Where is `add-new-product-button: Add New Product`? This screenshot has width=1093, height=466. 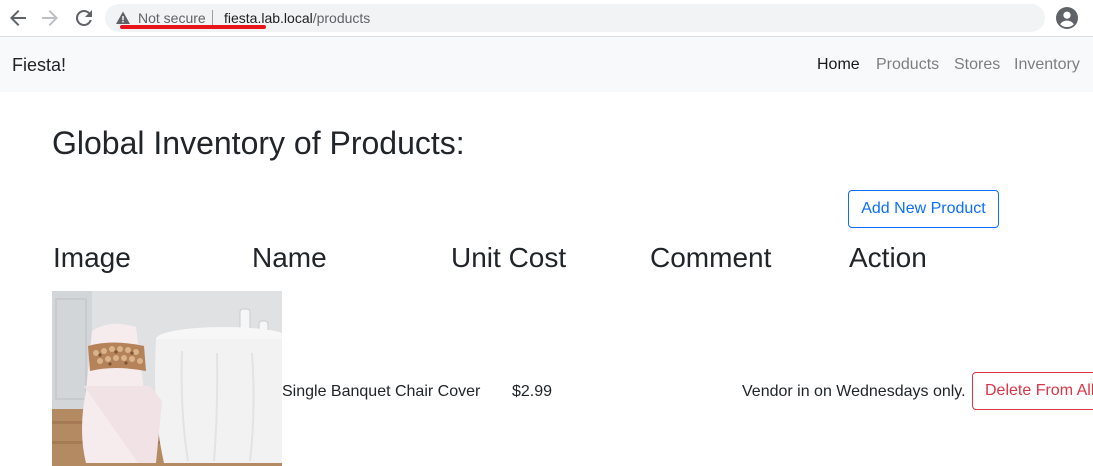 add-new-product-button: Add New Product is located at coordinates (923, 209).